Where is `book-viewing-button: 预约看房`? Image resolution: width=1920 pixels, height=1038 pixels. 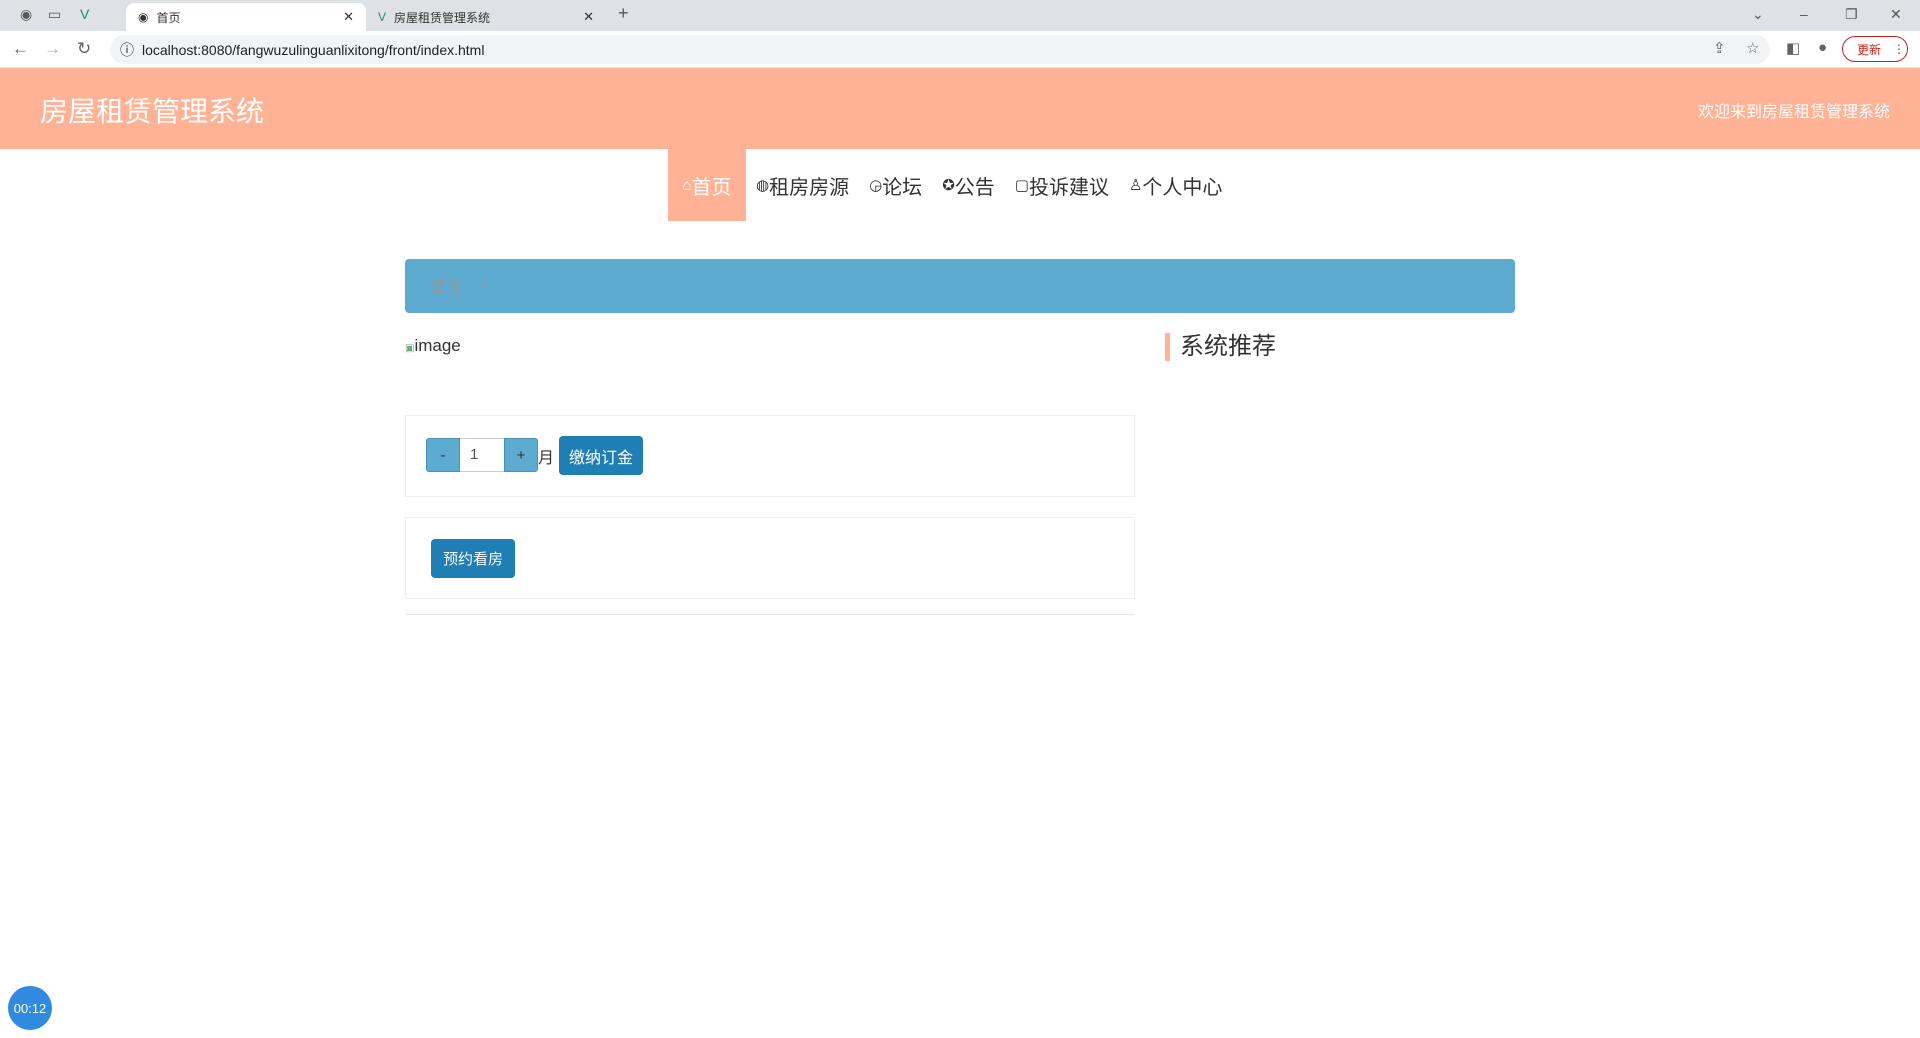
book-viewing-button: 预约看房 is located at coordinates (473, 558).